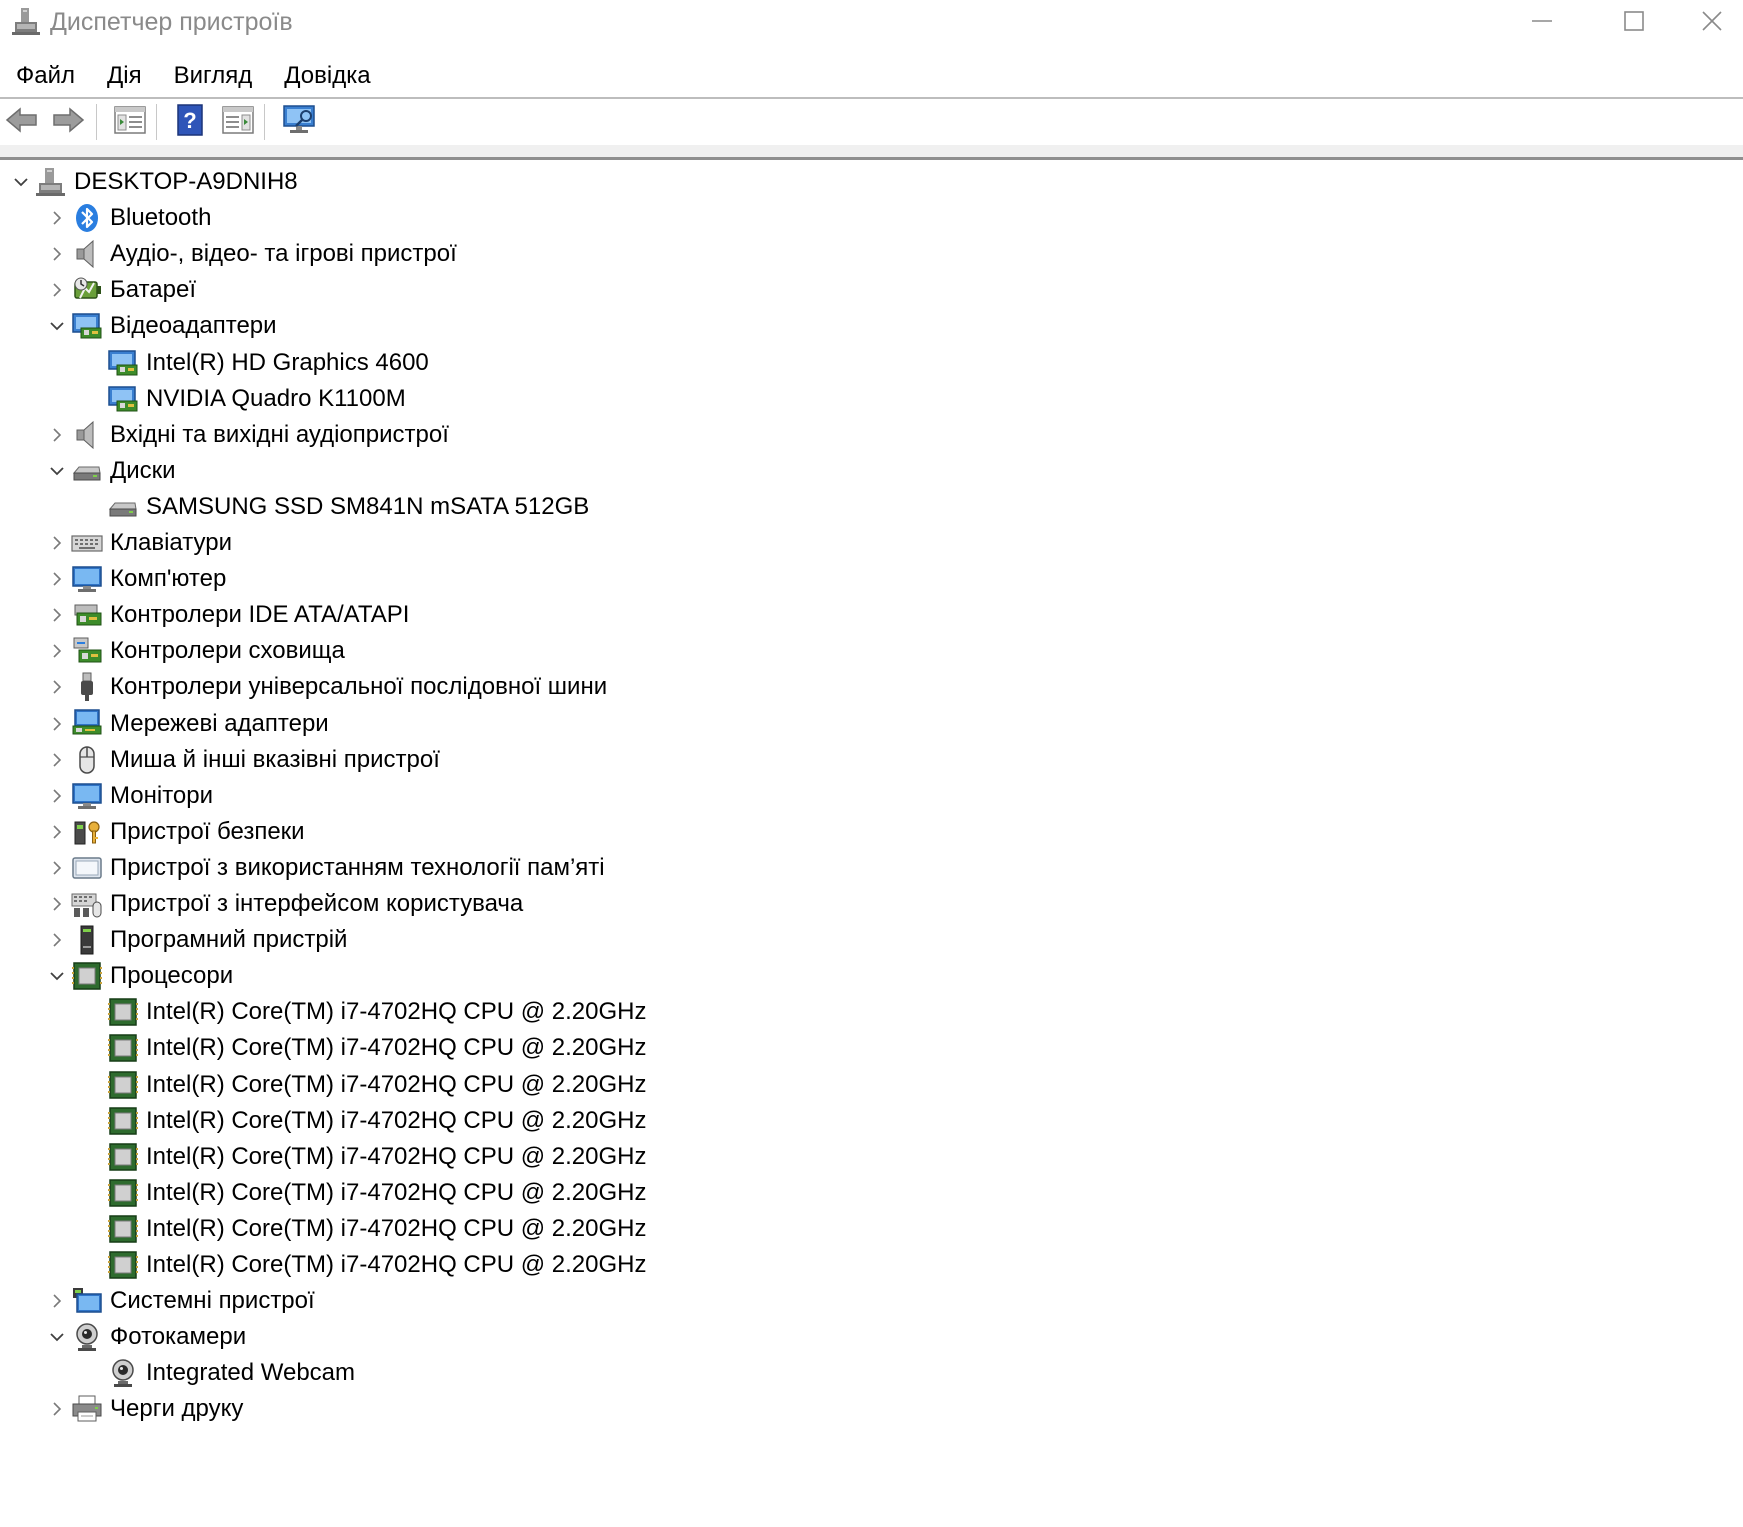 Image resolution: width=1743 pixels, height=1527 pixels. What do you see at coordinates (87, 832) in the screenshot?
I see `security-device-icon` at bounding box center [87, 832].